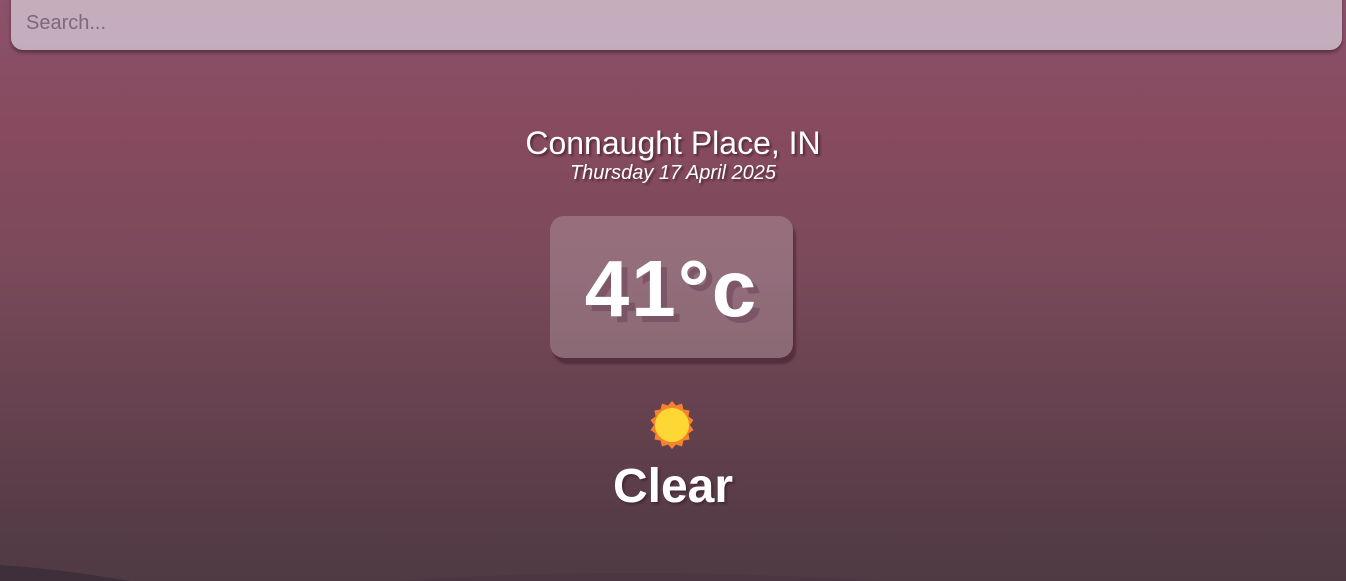 This screenshot has width=1346, height=581. I want to click on sun-icon, so click(672, 425).